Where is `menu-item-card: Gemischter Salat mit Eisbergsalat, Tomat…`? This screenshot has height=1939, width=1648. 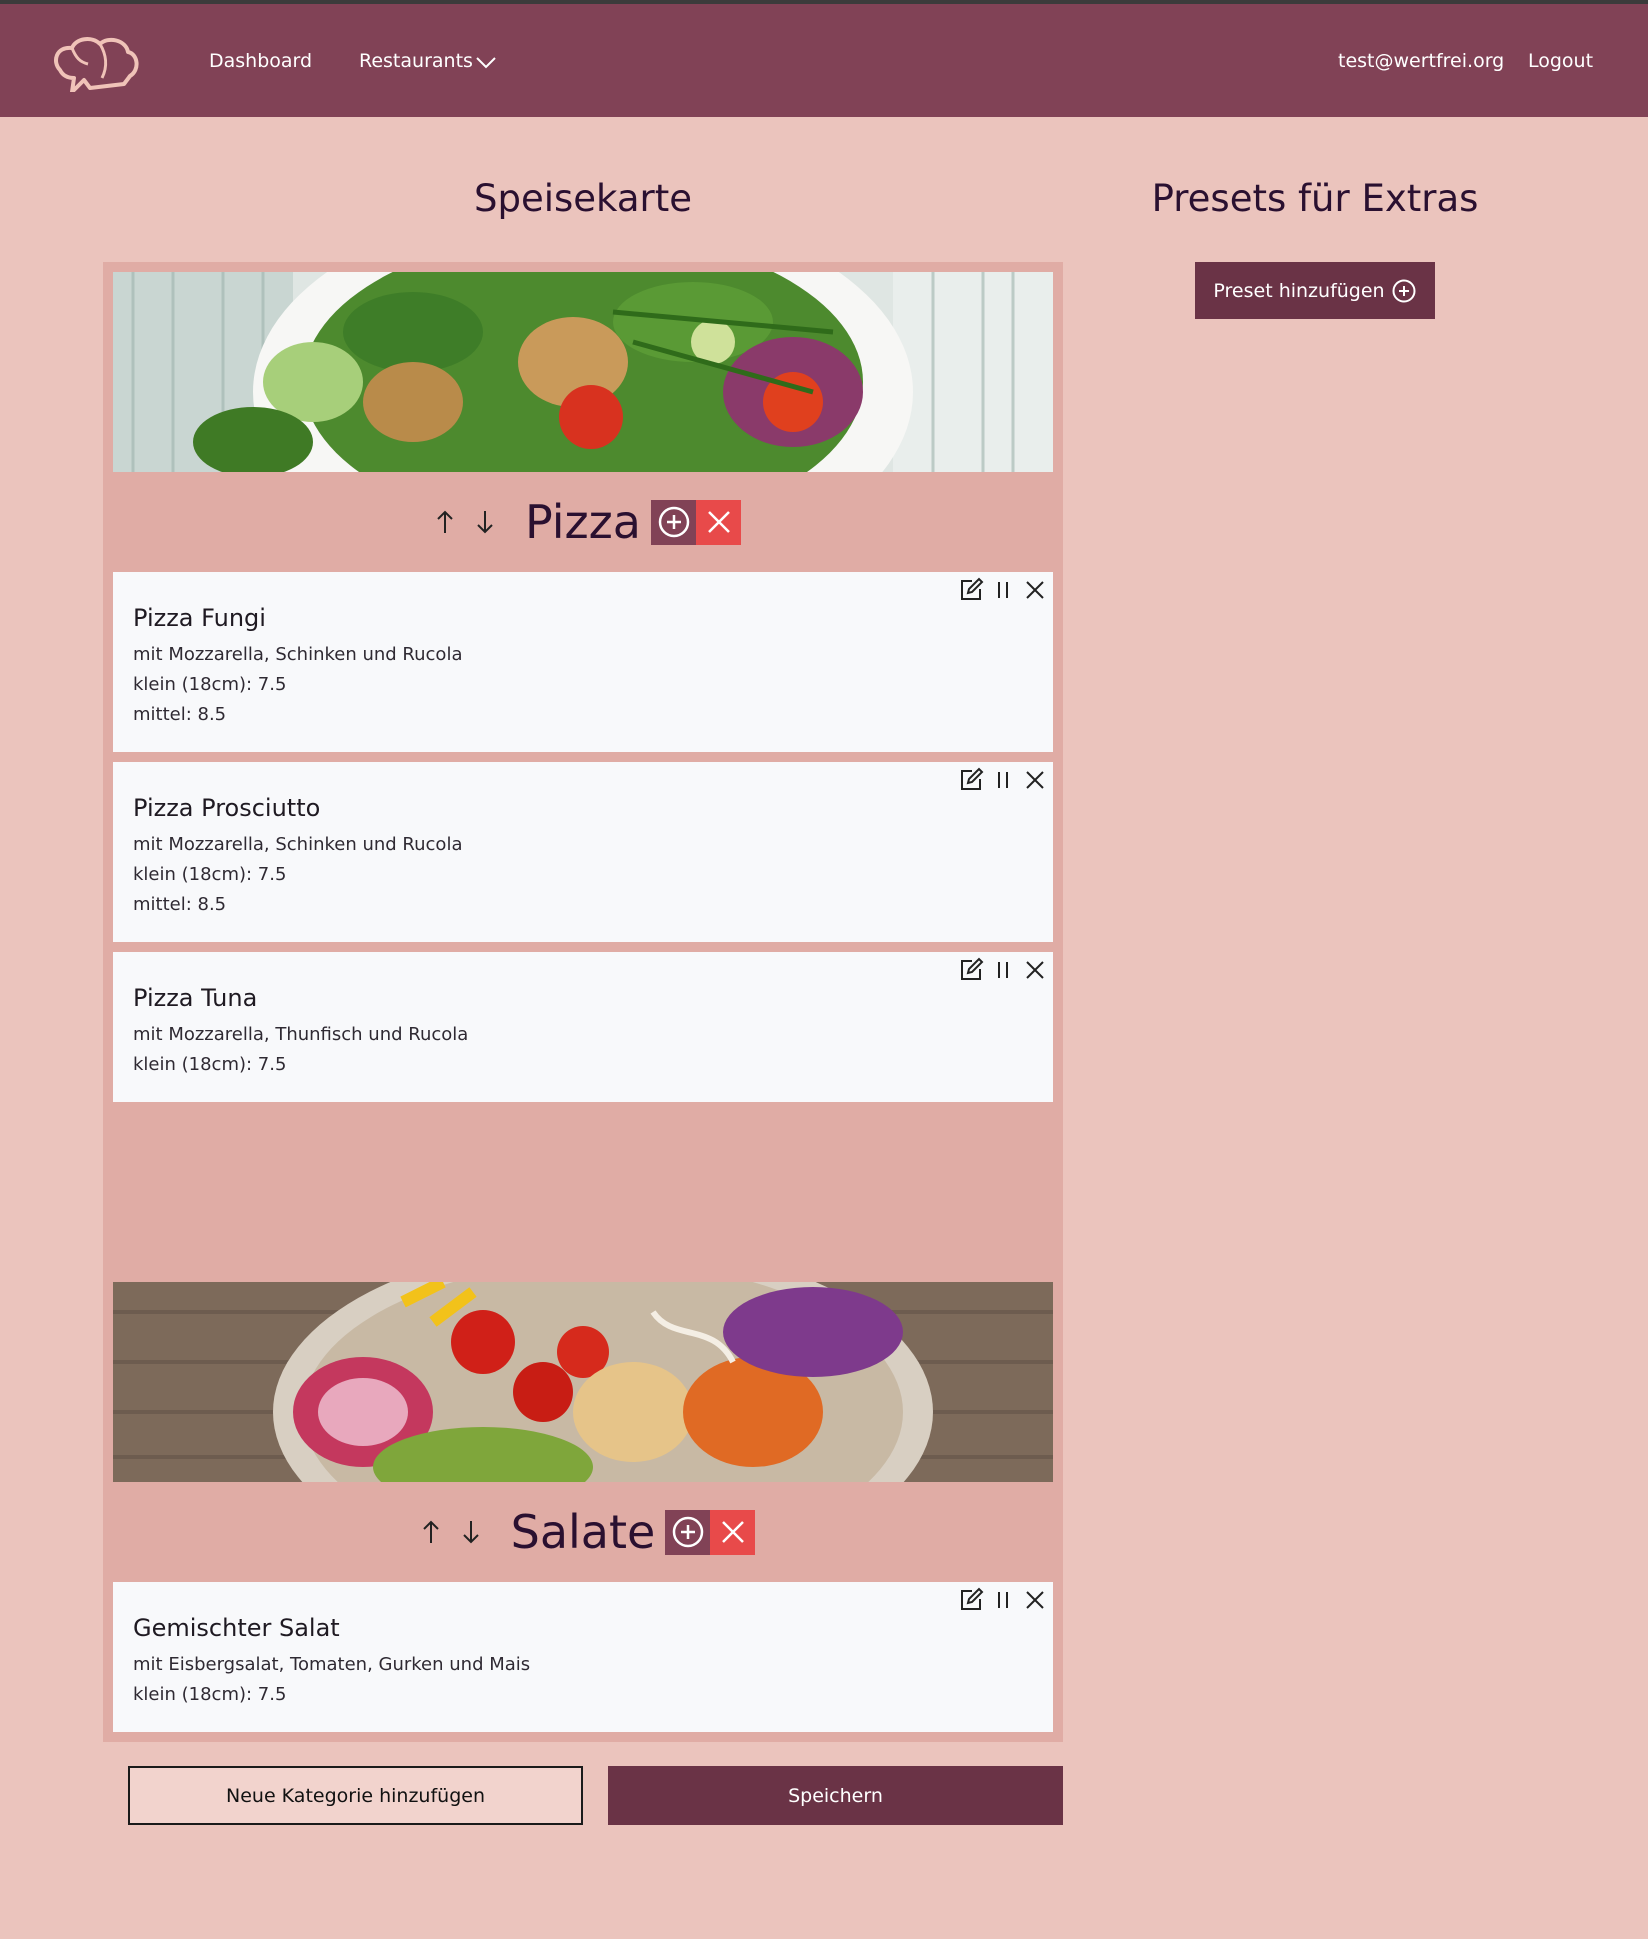
menu-item-card: Gemischter Salat mit Eisbergsalat, Tomat… is located at coordinates (583, 1657).